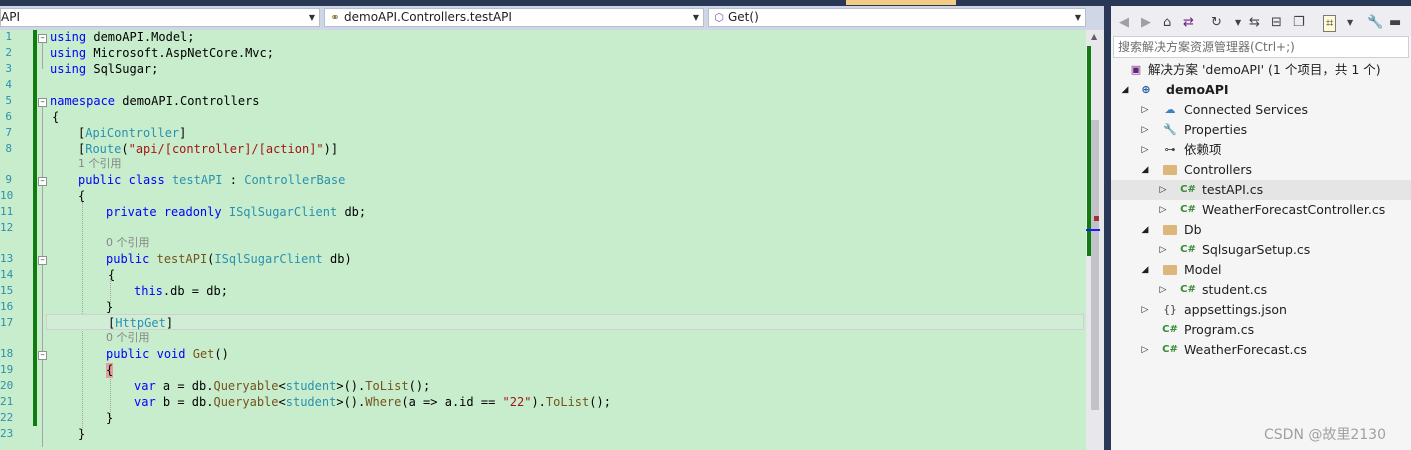 This screenshot has width=1411, height=450. Describe the element at coordinates (1330, 23) in the screenshot. I see `preview-selected-icon: ⌗` at that location.